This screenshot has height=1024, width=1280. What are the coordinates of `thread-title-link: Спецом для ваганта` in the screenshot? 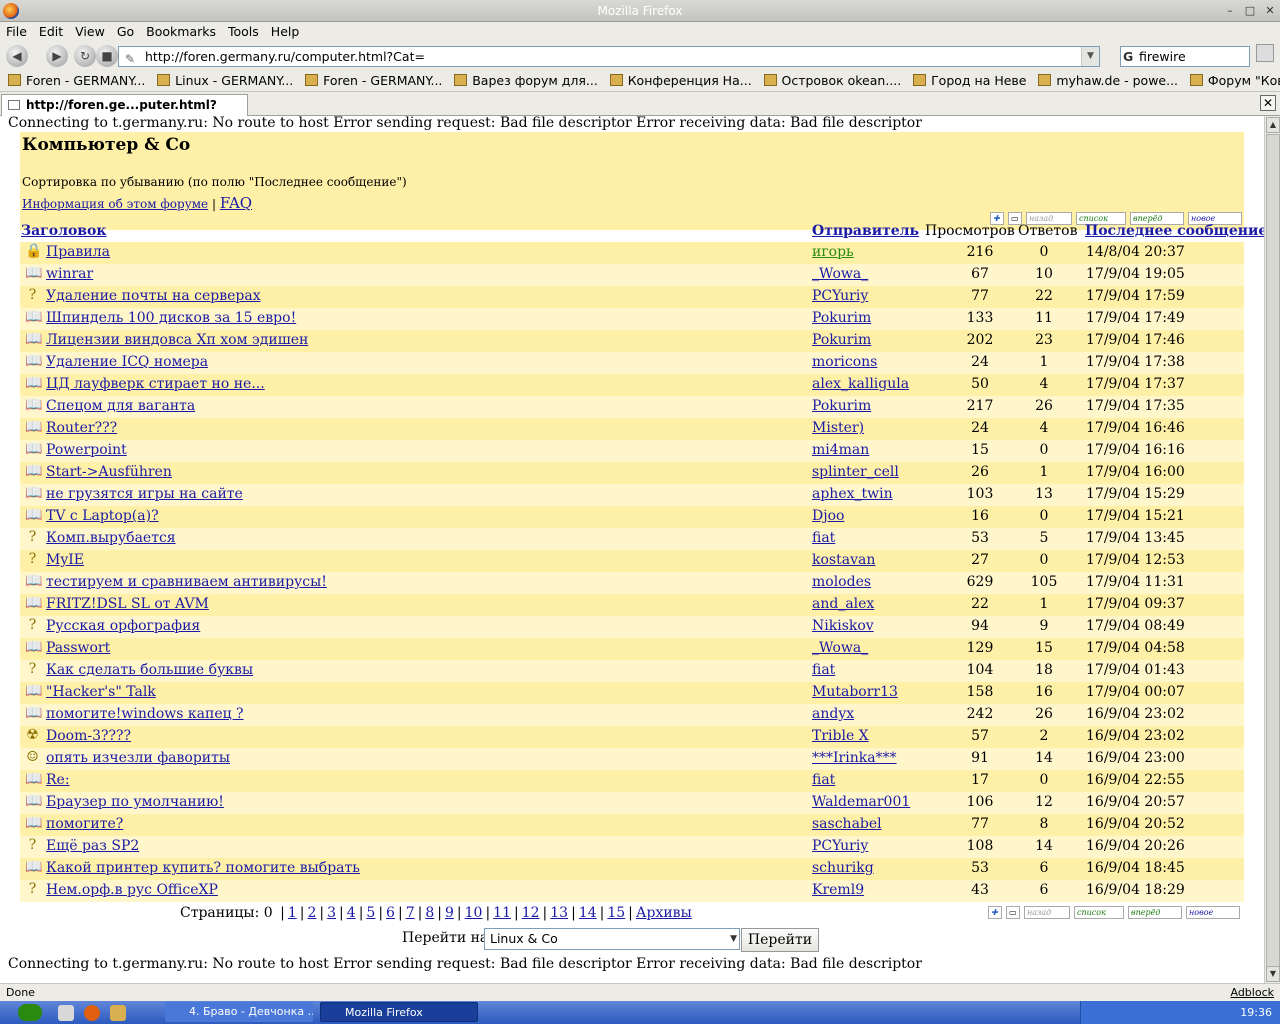 It's located at (120, 406).